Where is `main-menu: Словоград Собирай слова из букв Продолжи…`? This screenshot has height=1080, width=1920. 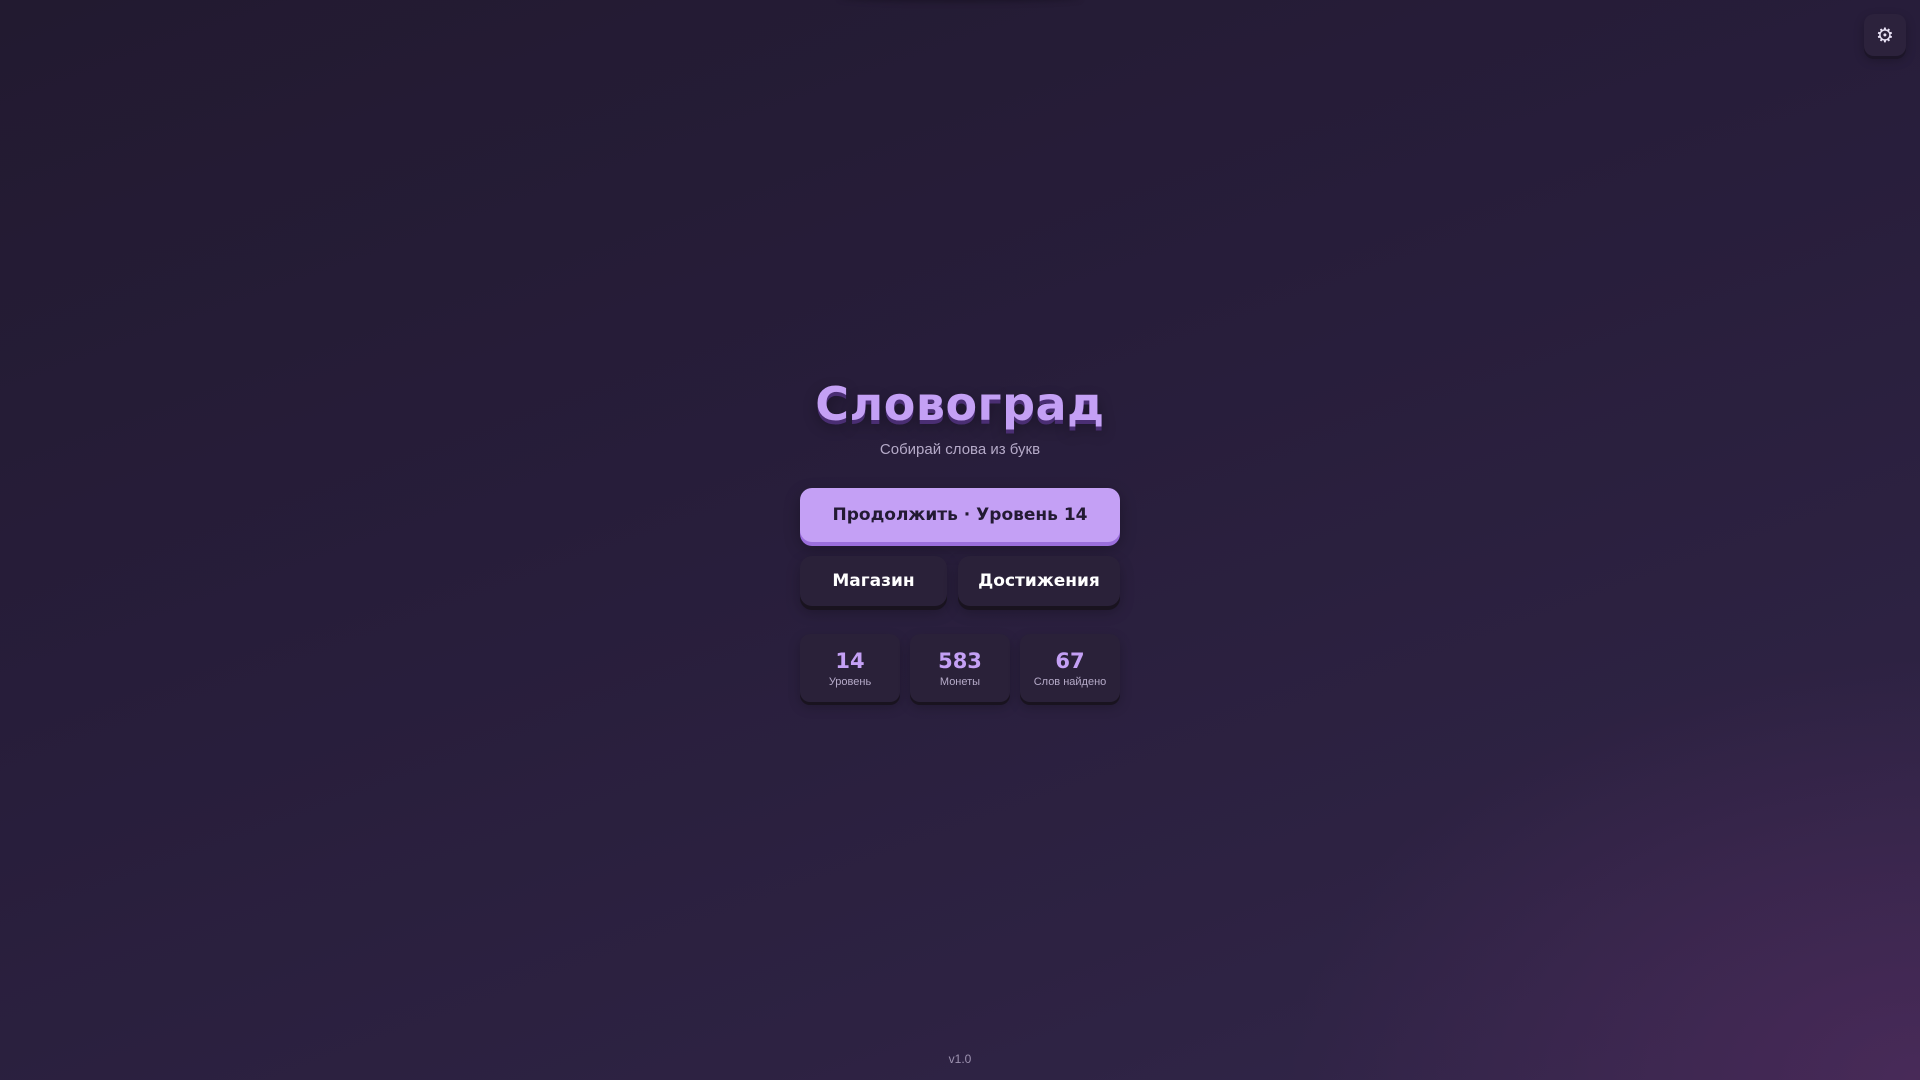
main-menu: Словоград Собирай слова из букв Продолжи… is located at coordinates (960, 538).